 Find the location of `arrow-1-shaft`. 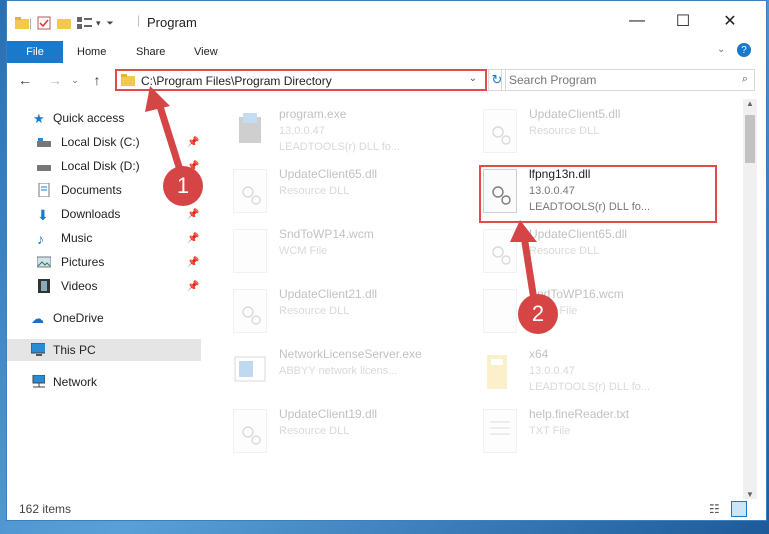

arrow-1-shaft is located at coordinates (169, 135).